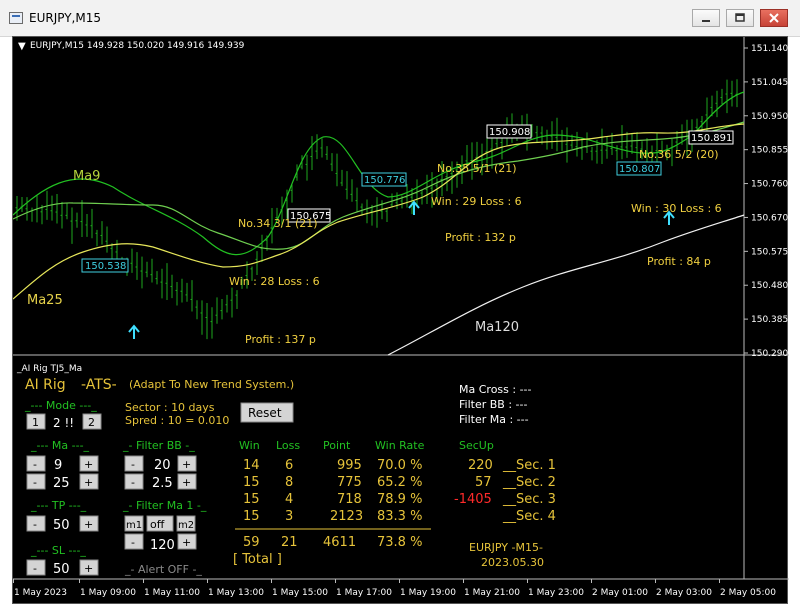 The image size is (800, 615). What do you see at coordinates (346, 516) in the screenshot?
I see `stats-cell: 2123` at bounding box center [346, 516].